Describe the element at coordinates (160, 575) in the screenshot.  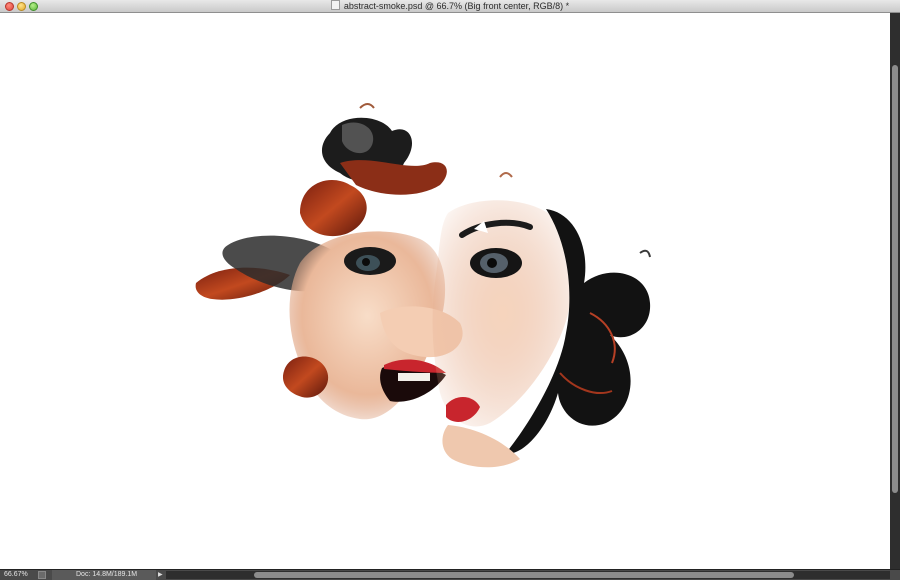
I see `status-menu-arrow-icon: ▶` at that location.